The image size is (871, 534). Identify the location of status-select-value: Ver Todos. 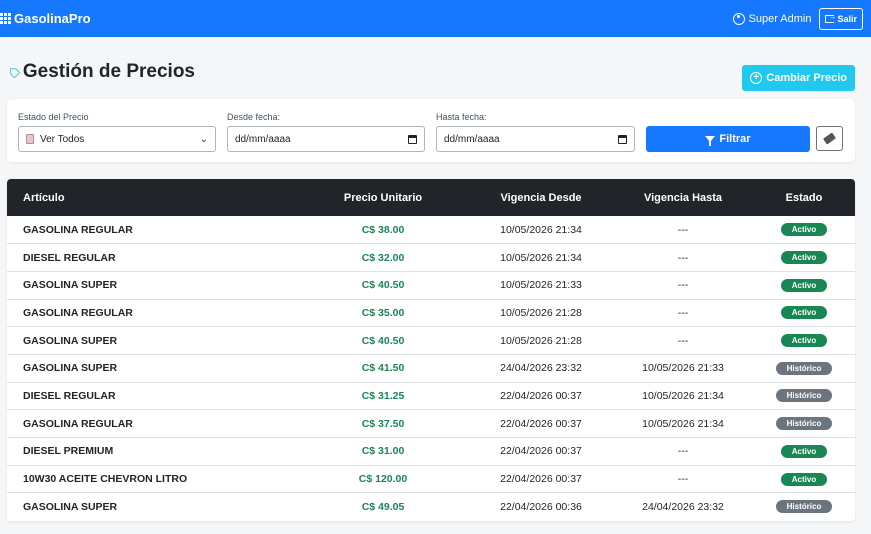
(62, 139).